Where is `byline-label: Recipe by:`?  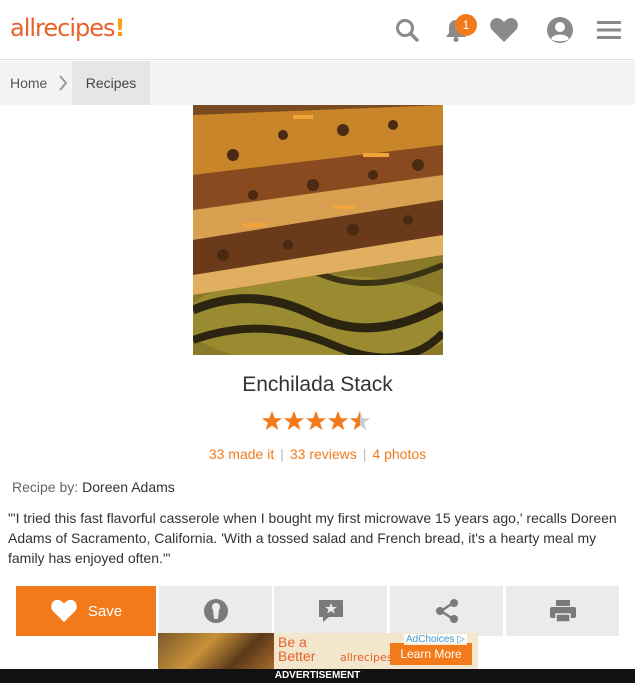 byline-label: Recipe by: is located at coordinates (45, 487).